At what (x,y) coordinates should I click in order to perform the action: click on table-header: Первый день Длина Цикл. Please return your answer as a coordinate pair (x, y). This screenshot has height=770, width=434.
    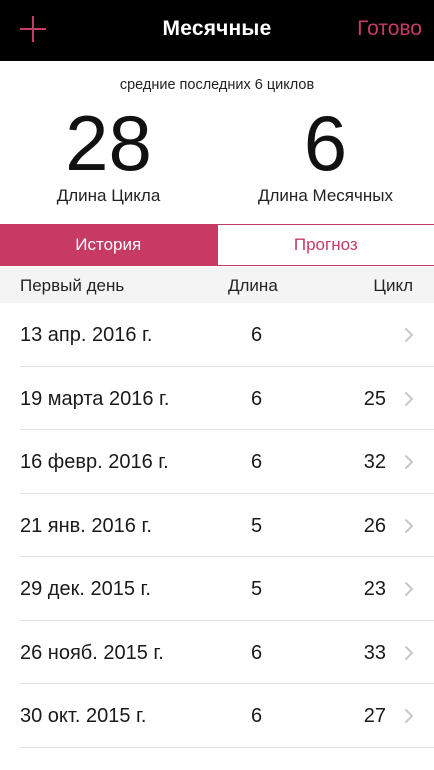
    Looking at the image, I should click on (217, 285).